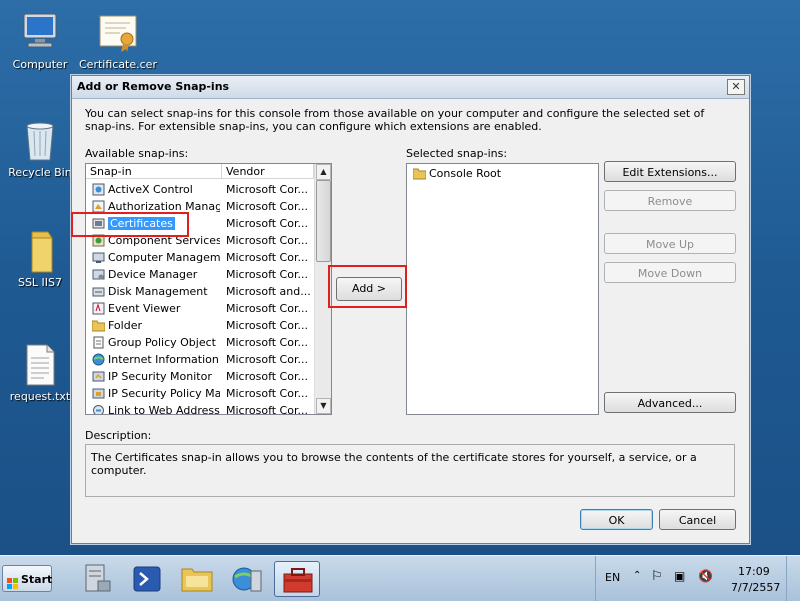 The width and height of the screenshot is (800, 601). Describe the element at coordinates (13, 581) in the screenshot. I see `windows-flag-icon` at that location.